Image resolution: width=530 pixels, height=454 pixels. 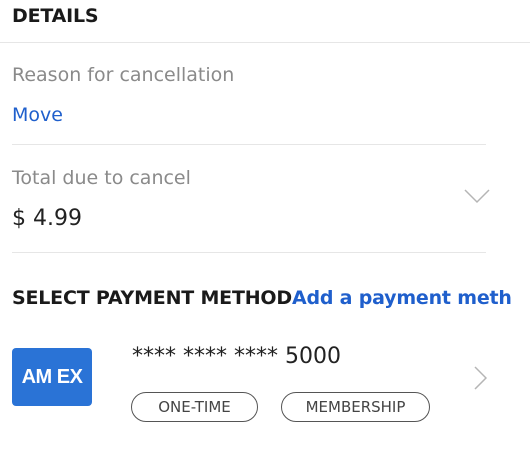 I want to click on amex-logo: AM EX, so click(x=52, y=377).